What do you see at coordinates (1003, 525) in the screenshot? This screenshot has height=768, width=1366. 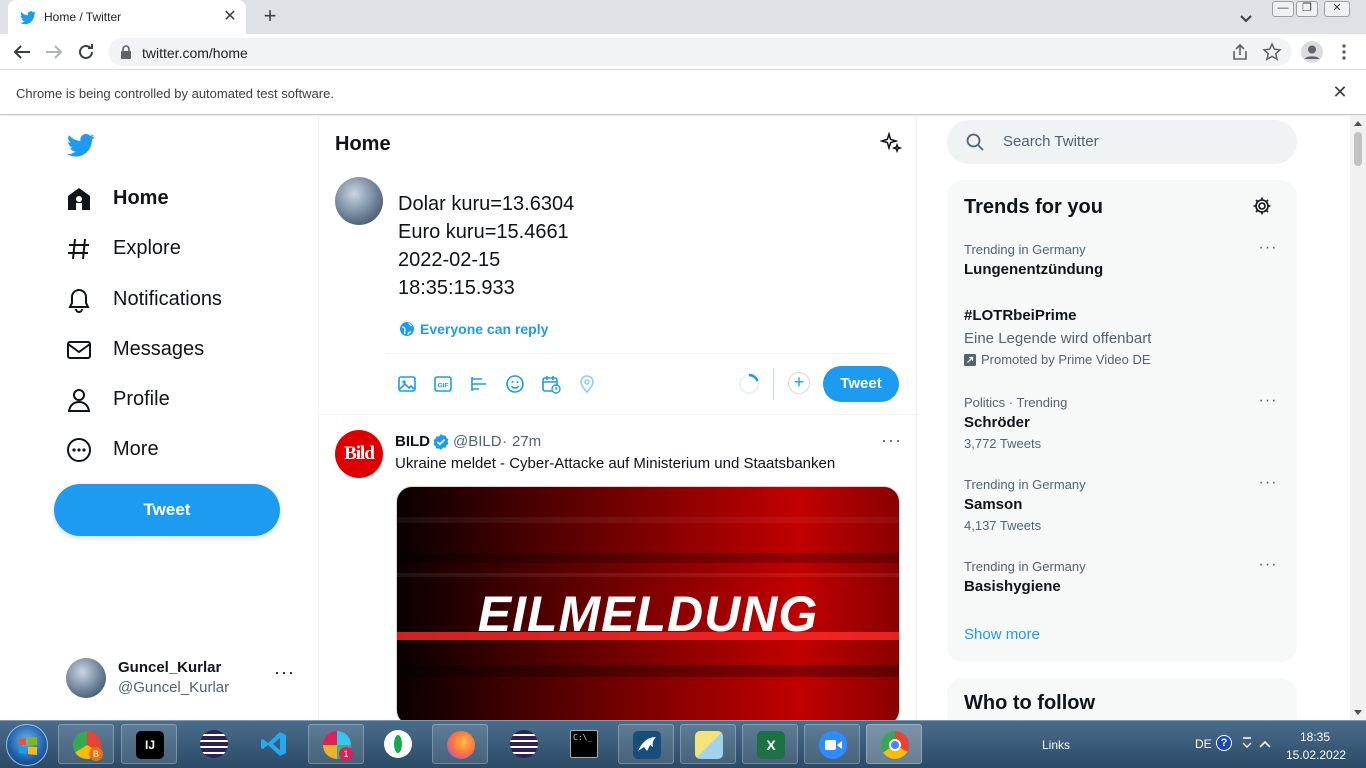 I see `trend-count: 4,137 Tweets` at bounding box center [1003, 525].